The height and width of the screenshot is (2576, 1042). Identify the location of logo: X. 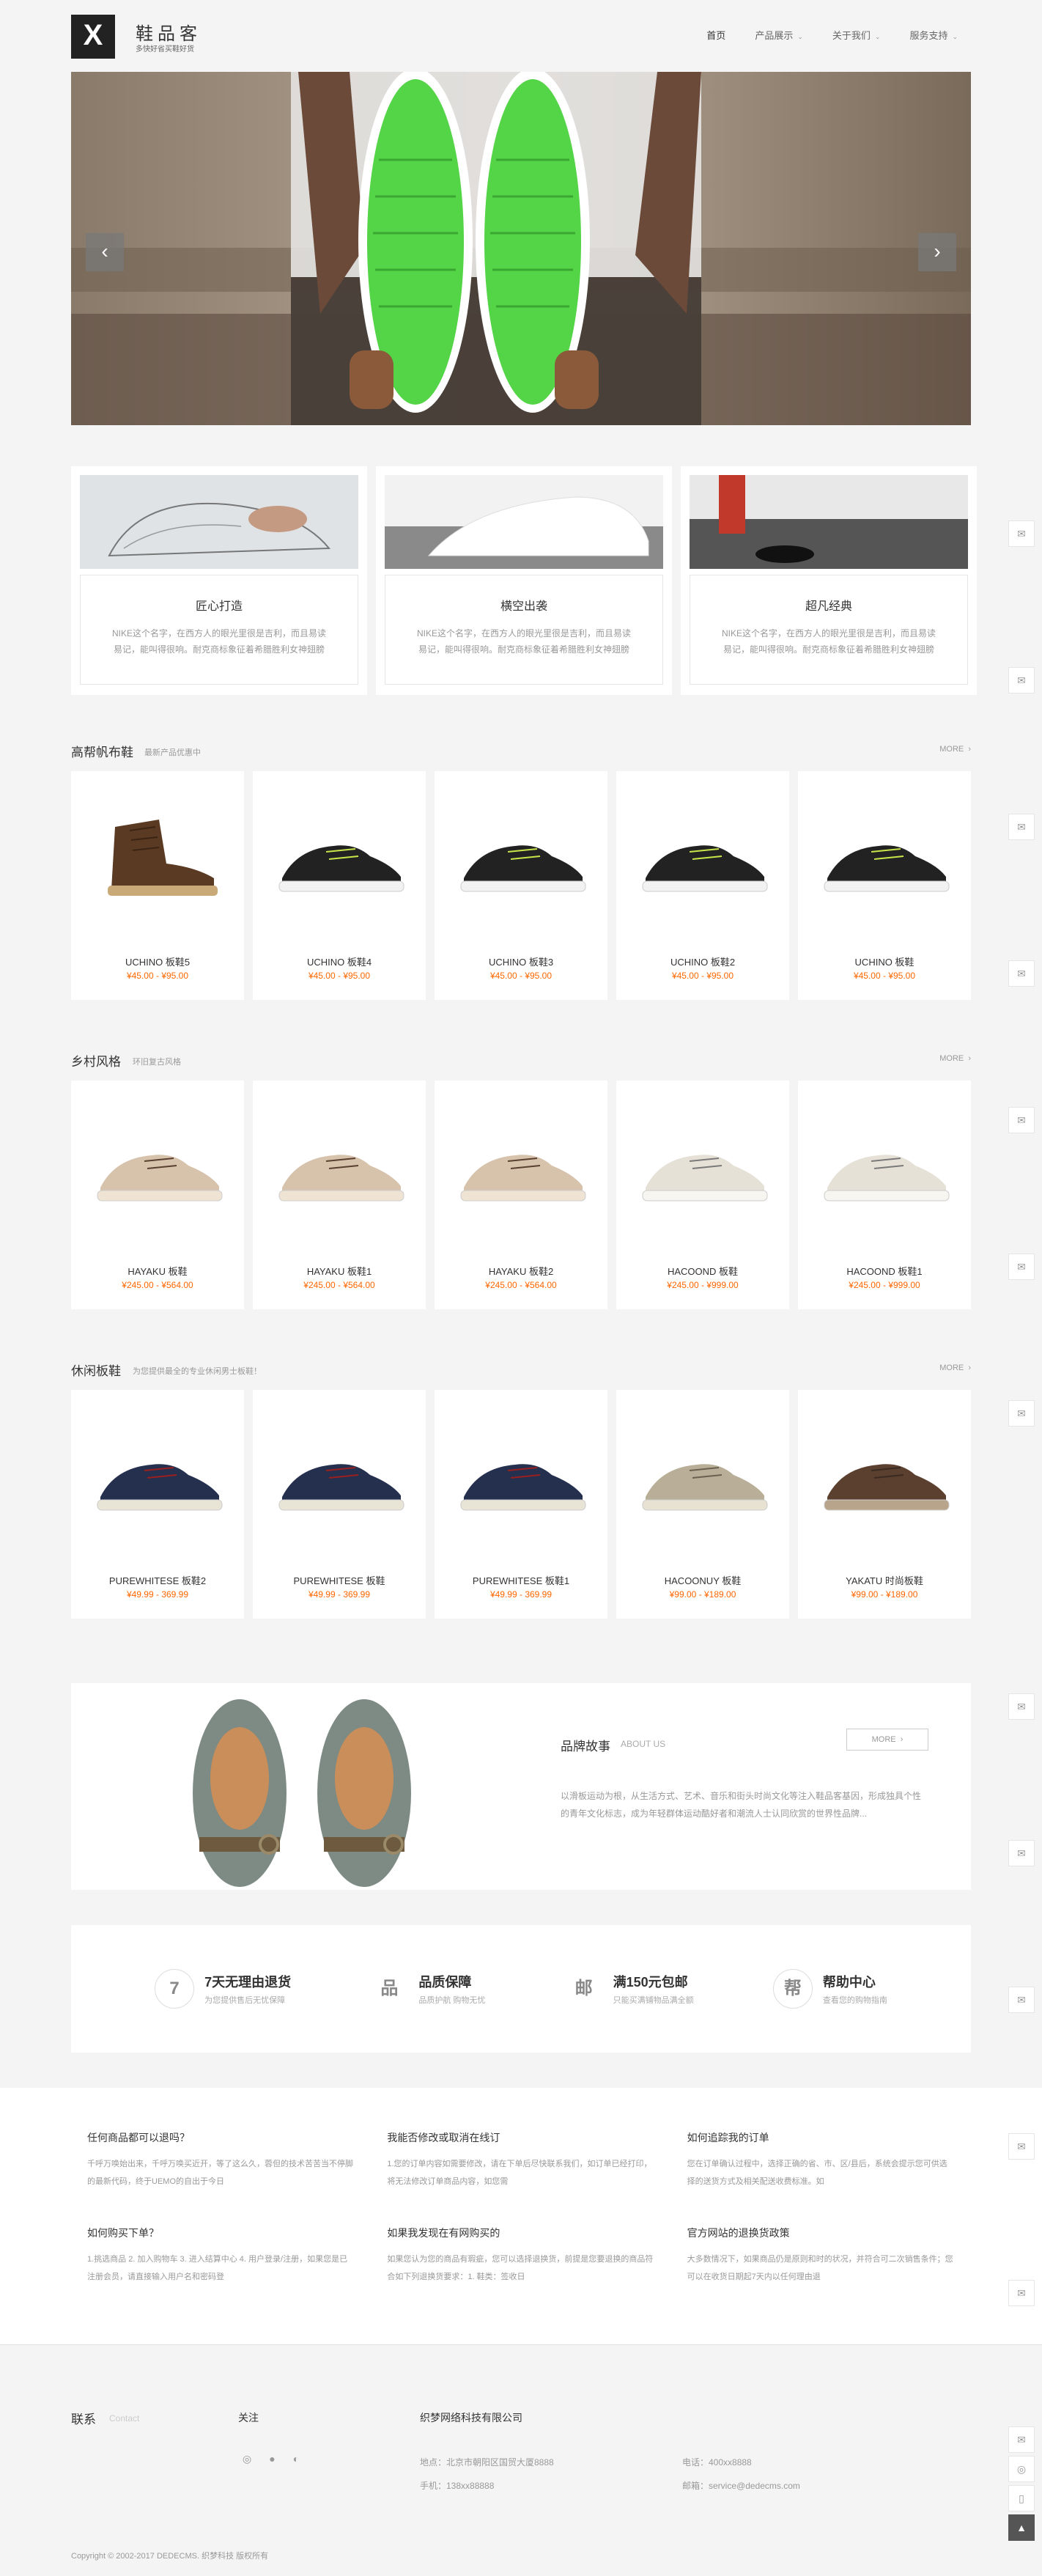
(93, 37).